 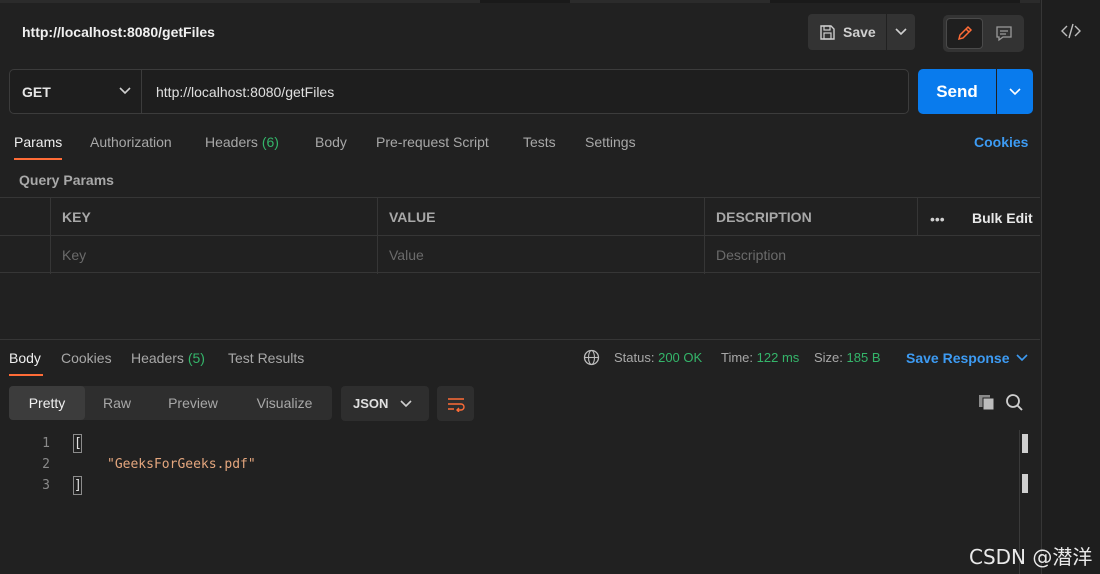 What do you see at coordinates (539, 142) in the screenshot?
I see `tab-tests: Tests` at bounding box center [539, 142].